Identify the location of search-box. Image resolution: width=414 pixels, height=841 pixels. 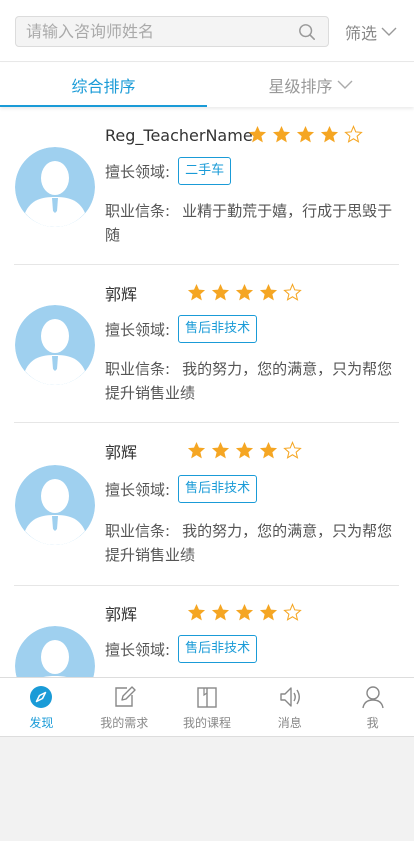
(172, 31).